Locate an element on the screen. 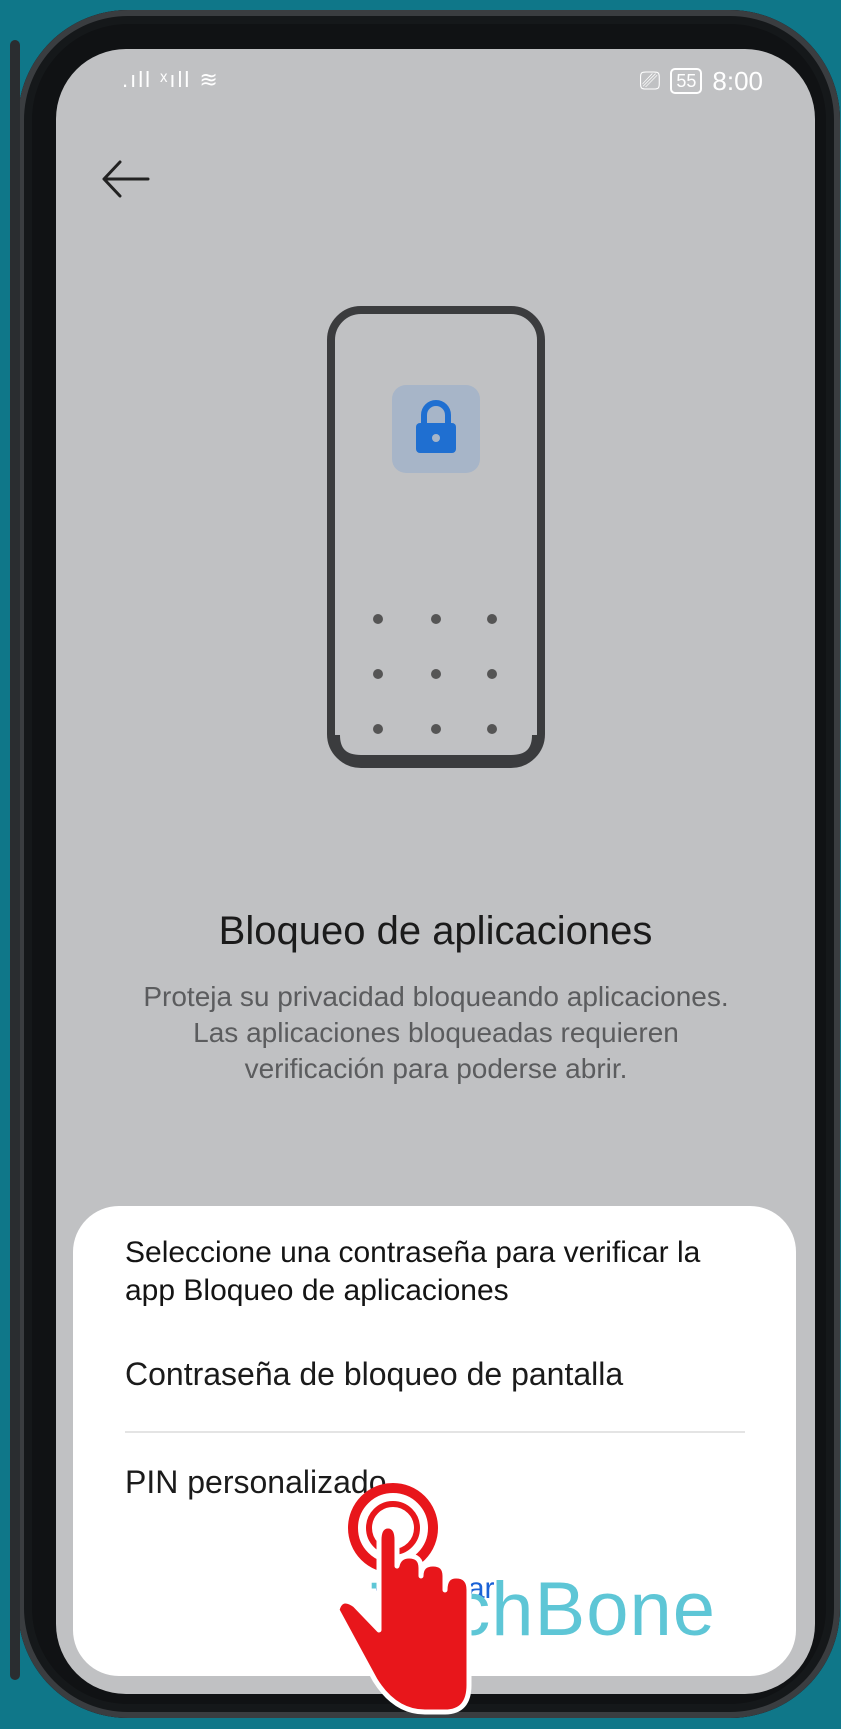 The width and height of the screenshot is (841, 1729). cast-icon: ⎚ is located at coordinates (650, 80).